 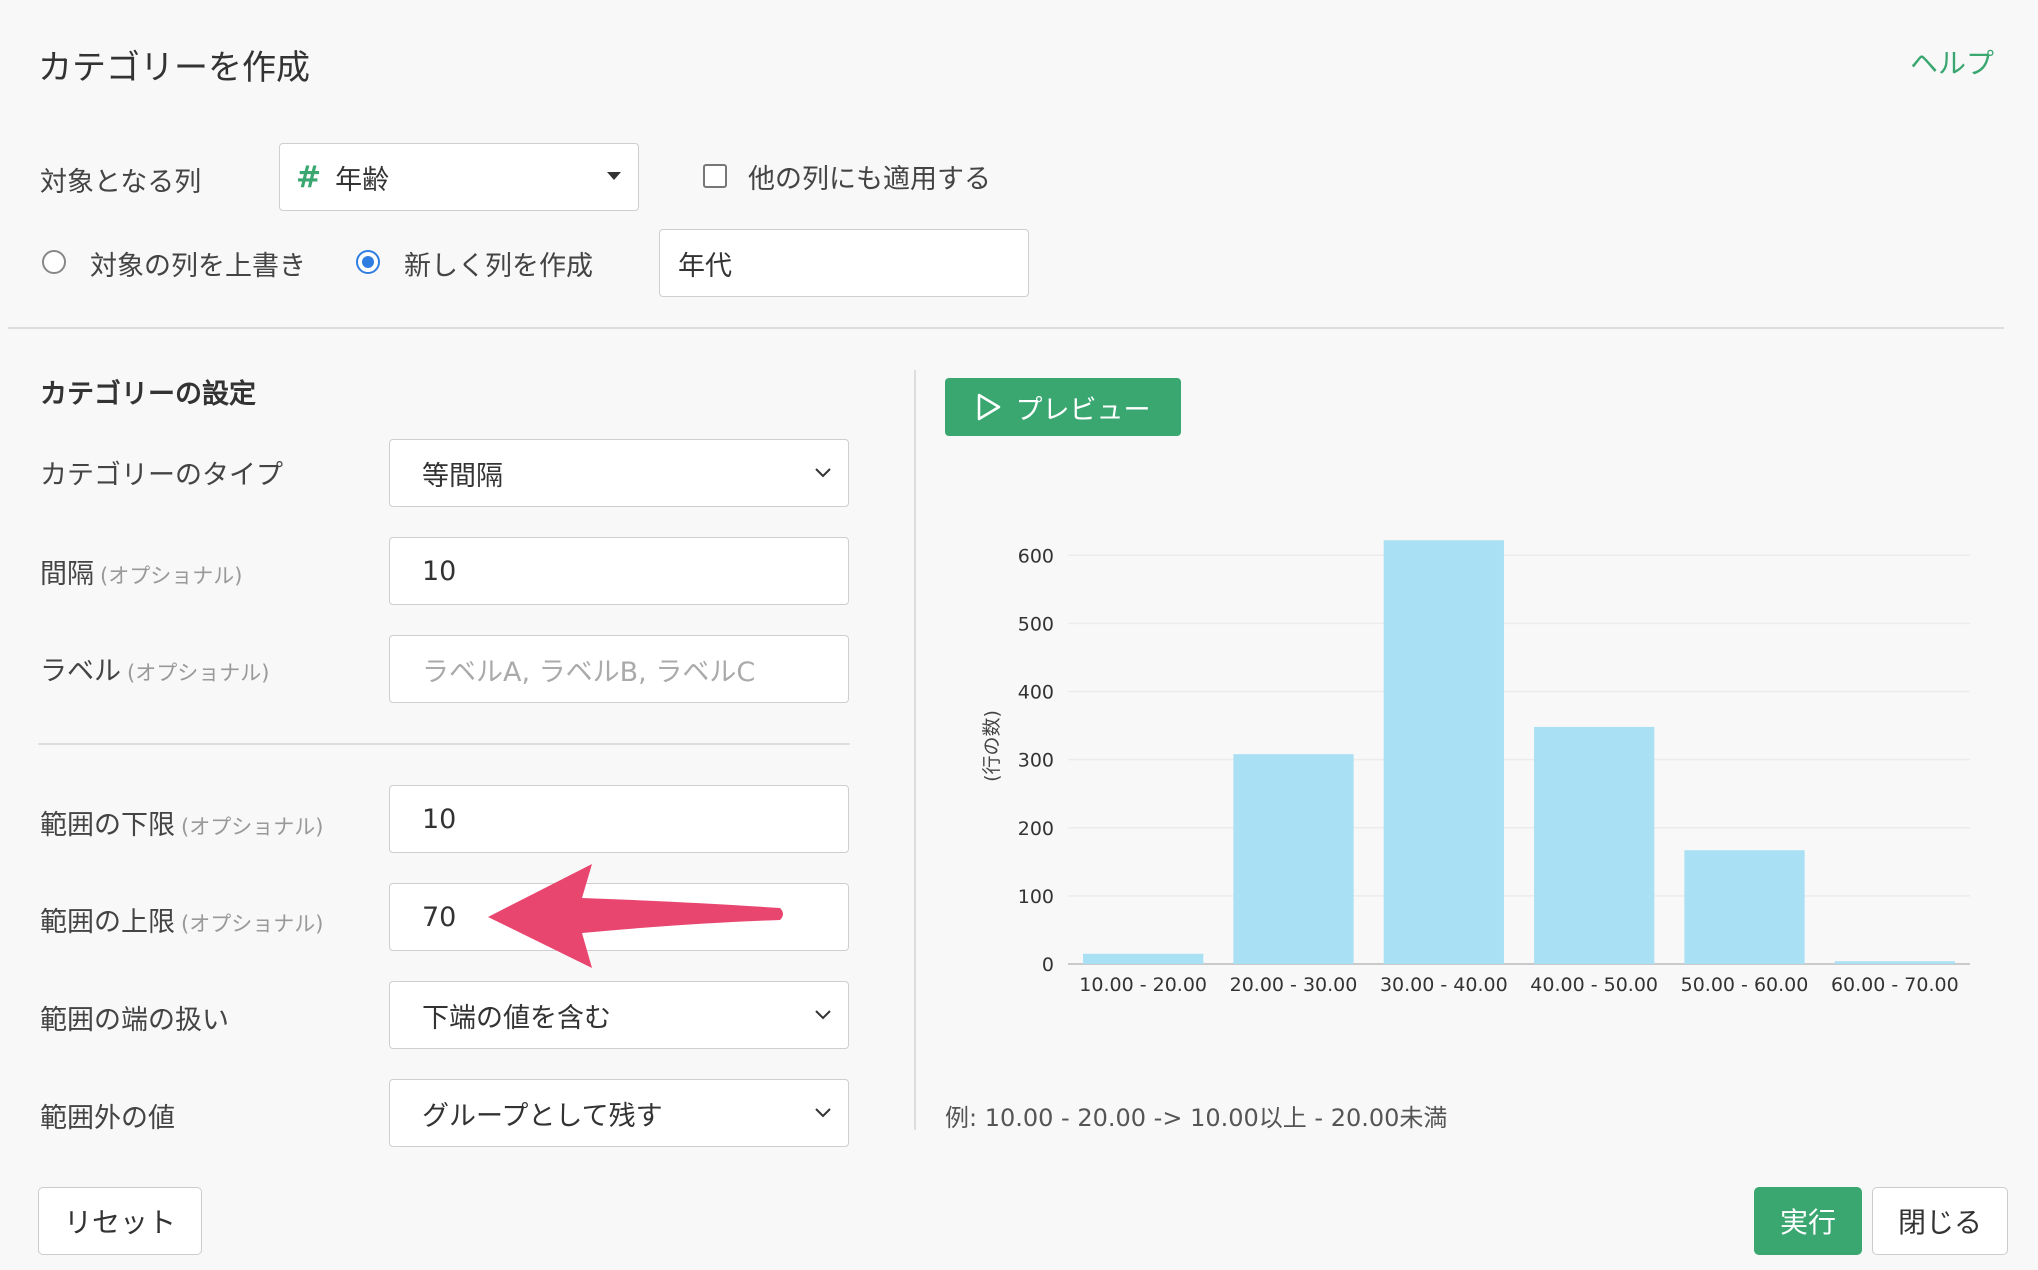 What do you see at coordinates (1294, 985) in the screenshot?
I see `x-tick-label: 20.00 - 30.00` at bounding box center [1294, 985].